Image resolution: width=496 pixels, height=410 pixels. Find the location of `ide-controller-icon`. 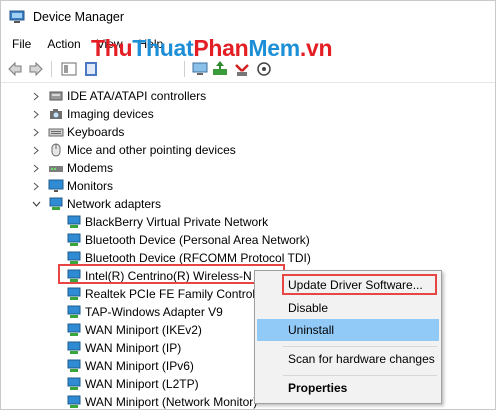

ide-controller-icon is located at coordinates (56, 96).